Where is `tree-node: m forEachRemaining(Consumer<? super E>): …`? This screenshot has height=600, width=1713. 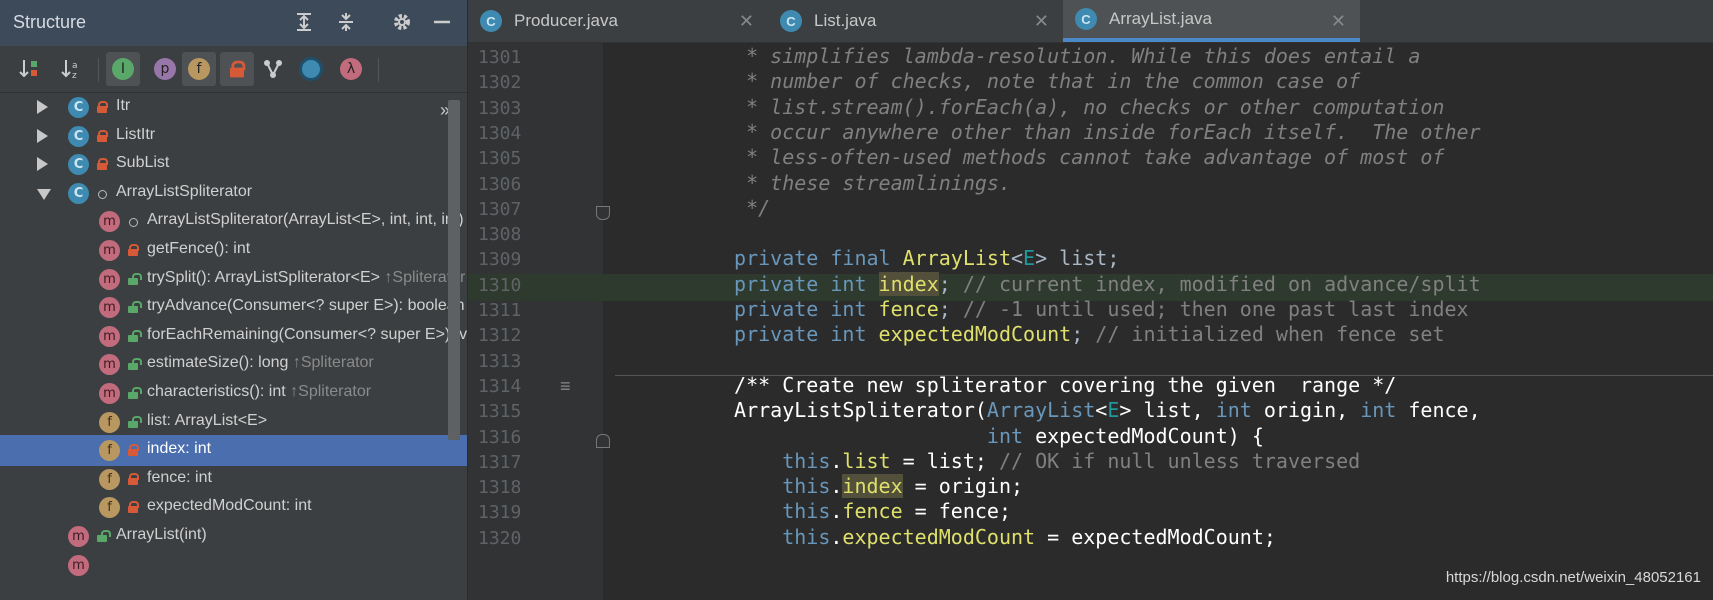 tree-node: m forEachRemaining(Consumer<? super E>): … is located at coordinates (233, 336).